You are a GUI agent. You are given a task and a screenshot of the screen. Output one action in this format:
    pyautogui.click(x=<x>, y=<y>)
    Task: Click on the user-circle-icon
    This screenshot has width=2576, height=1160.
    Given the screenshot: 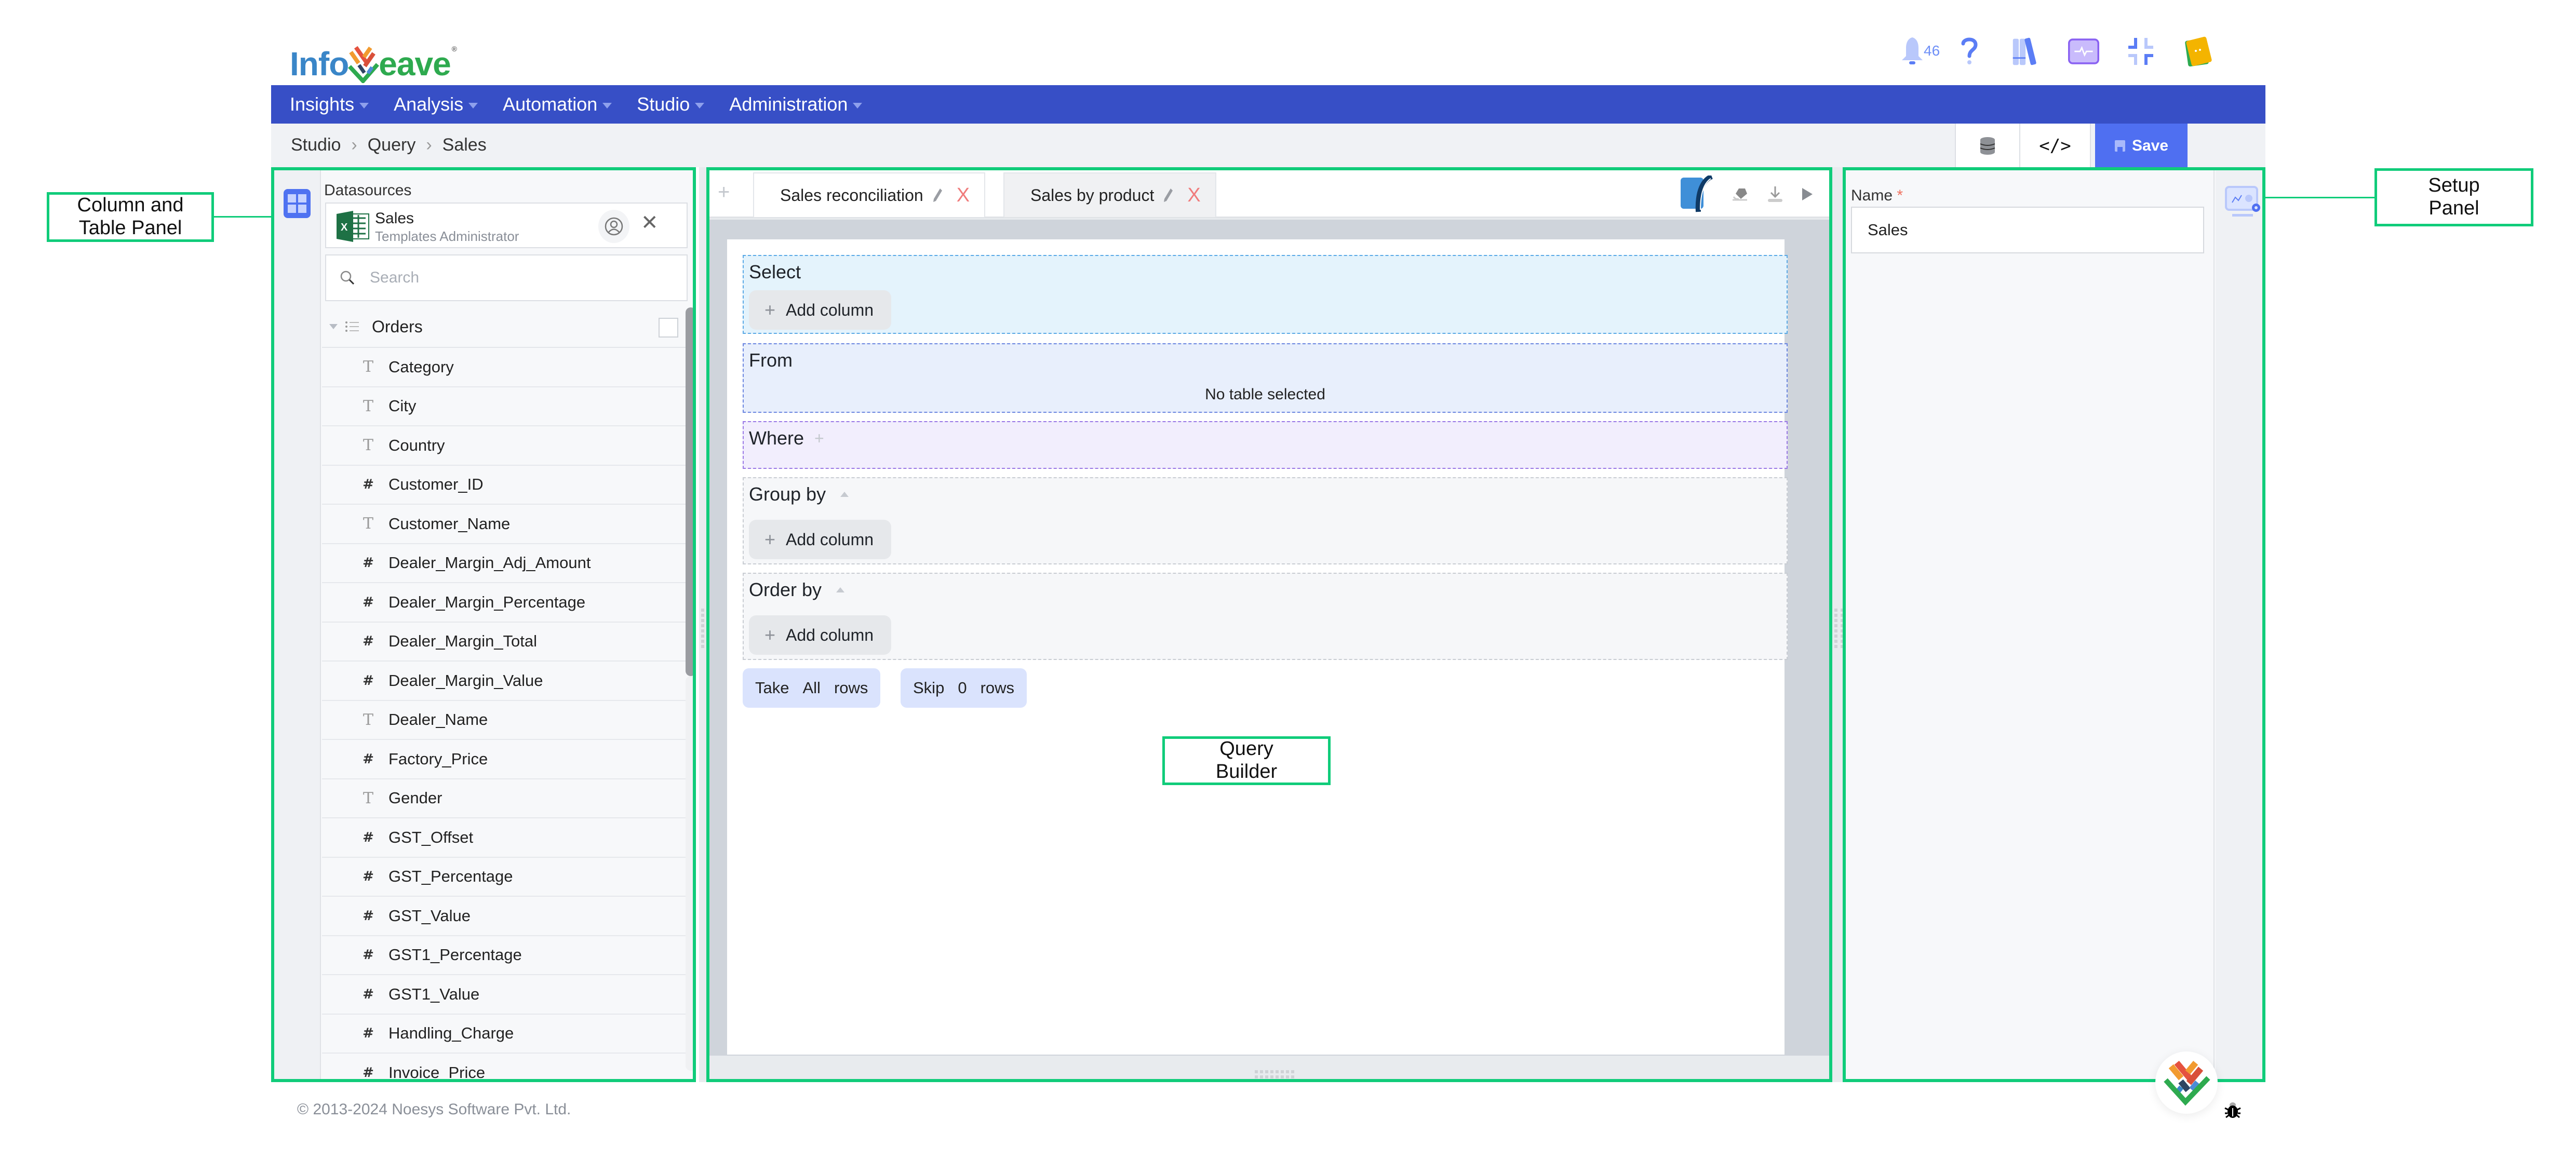 What is the action you would take?
    pyautogui.click(x=614, y=227)
    